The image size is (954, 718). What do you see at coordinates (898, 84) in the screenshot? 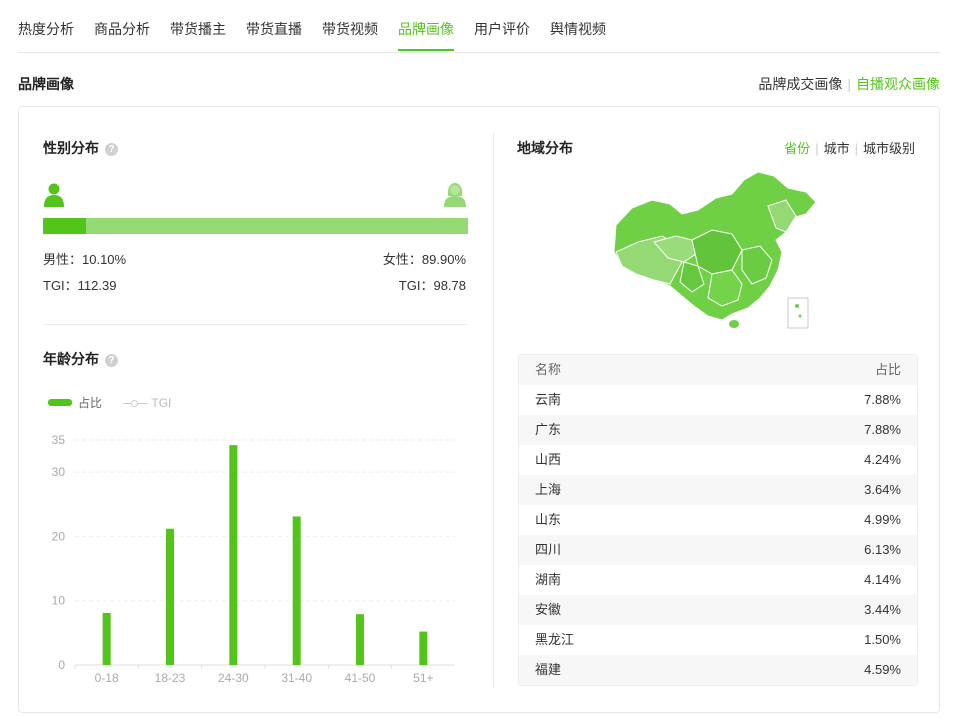
I see `self-live-audience-option: 自播观众画像` at bounding box center [898, 84].